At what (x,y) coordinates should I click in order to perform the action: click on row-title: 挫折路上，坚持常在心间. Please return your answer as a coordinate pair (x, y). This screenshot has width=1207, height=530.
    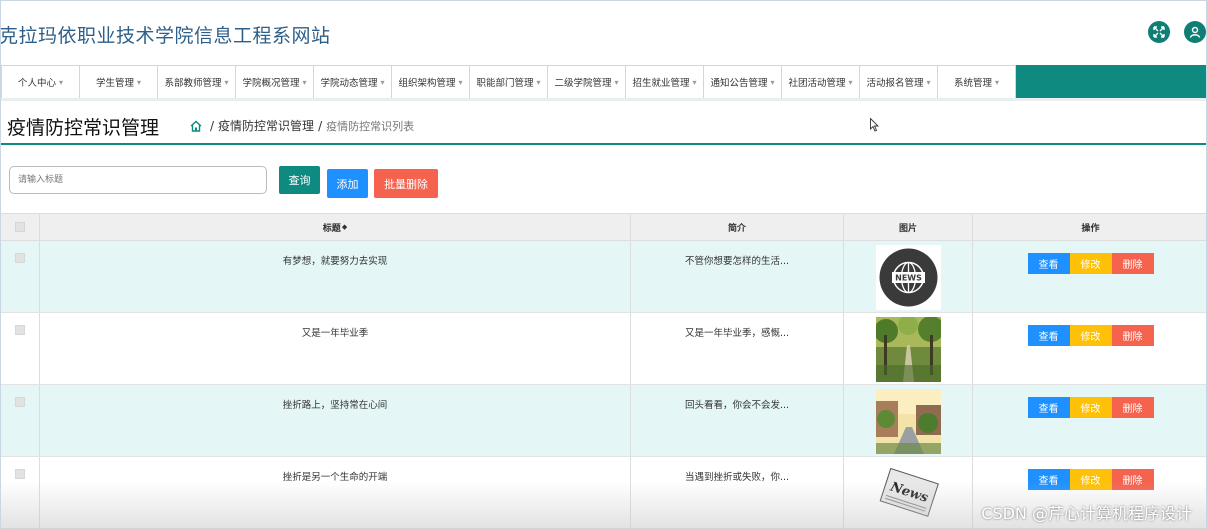
    Looking at the image, I should click on (335, 420).